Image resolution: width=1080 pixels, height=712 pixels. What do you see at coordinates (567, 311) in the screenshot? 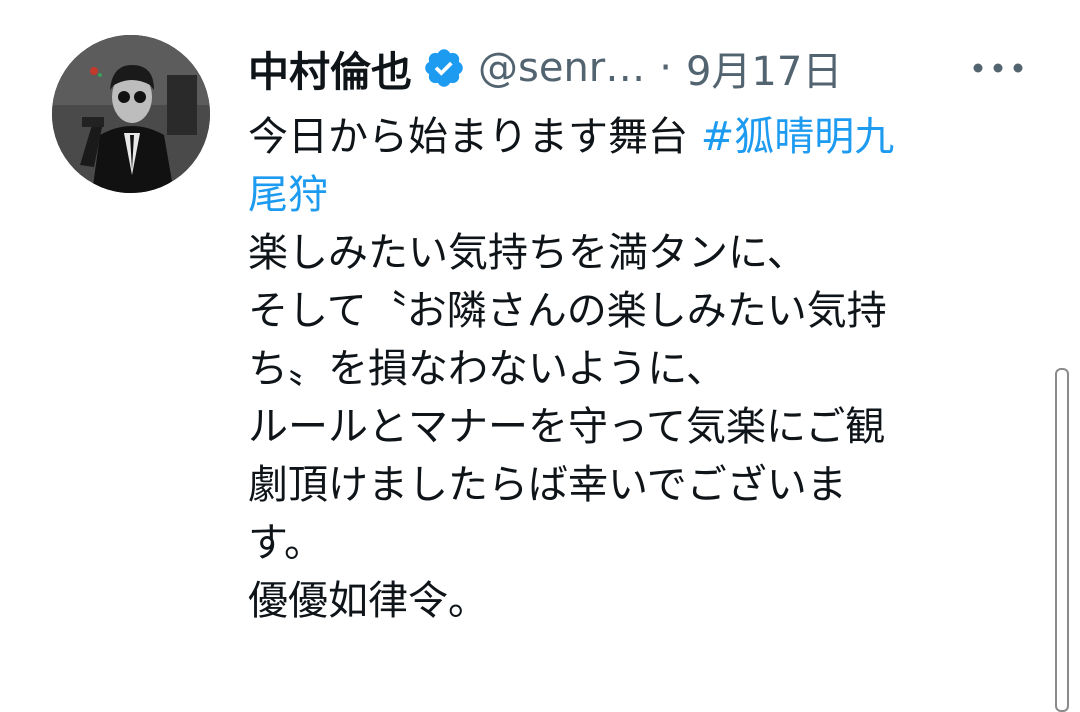
I see `tweet-line-4: そして〝お隣さんの楽しみたい気持` at bounding box center [567, 311].